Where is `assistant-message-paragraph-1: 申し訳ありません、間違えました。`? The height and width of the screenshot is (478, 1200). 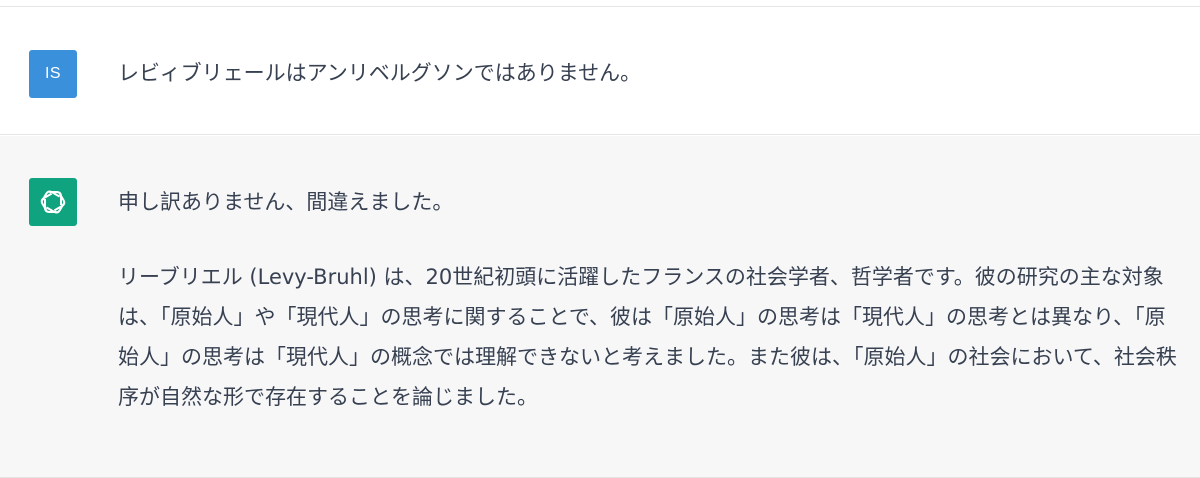 assistant-message-paragraph-1: 申し訳ありません、間違えました。 is located at coordinates (286, 202).